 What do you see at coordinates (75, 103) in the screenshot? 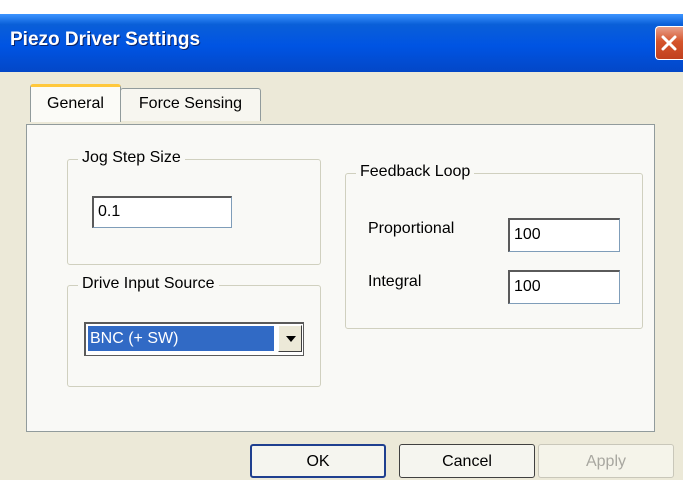
I see `tab-general: General` at bounding box center [75, 103].